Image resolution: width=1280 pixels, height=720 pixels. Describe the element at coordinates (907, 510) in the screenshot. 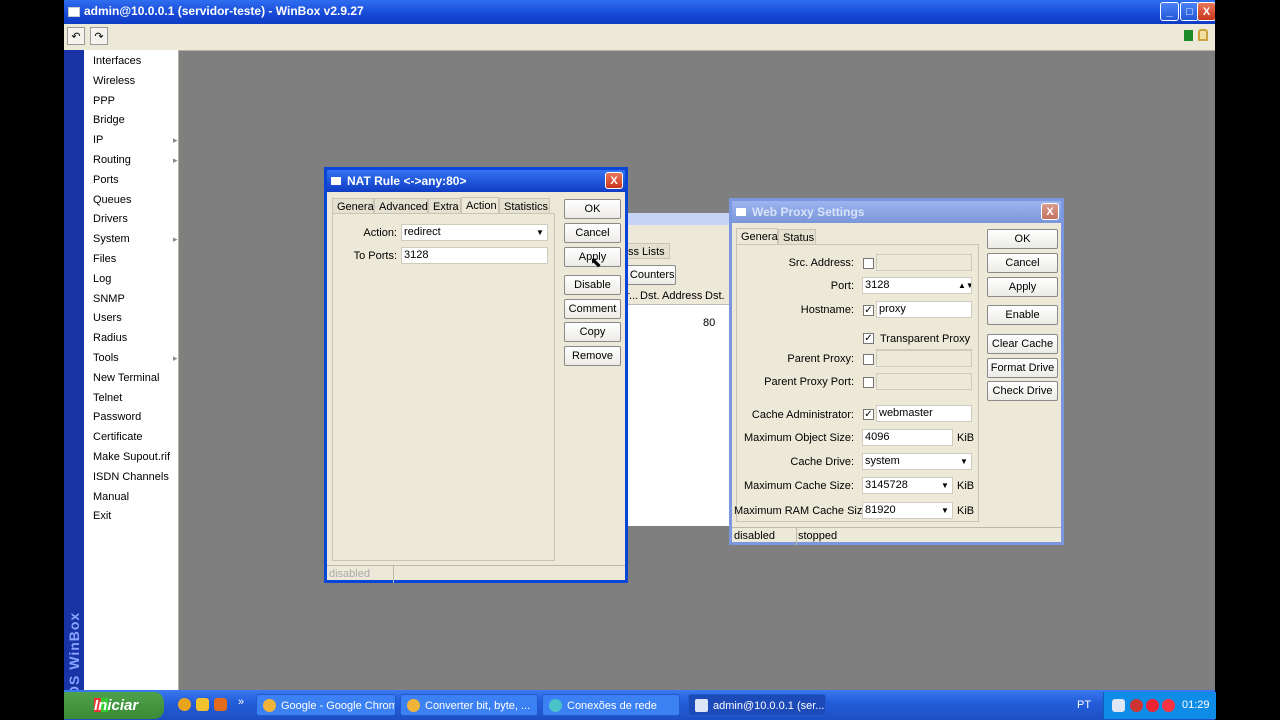

I see `max-ram-cache-select: 81920 ▼` at that location.